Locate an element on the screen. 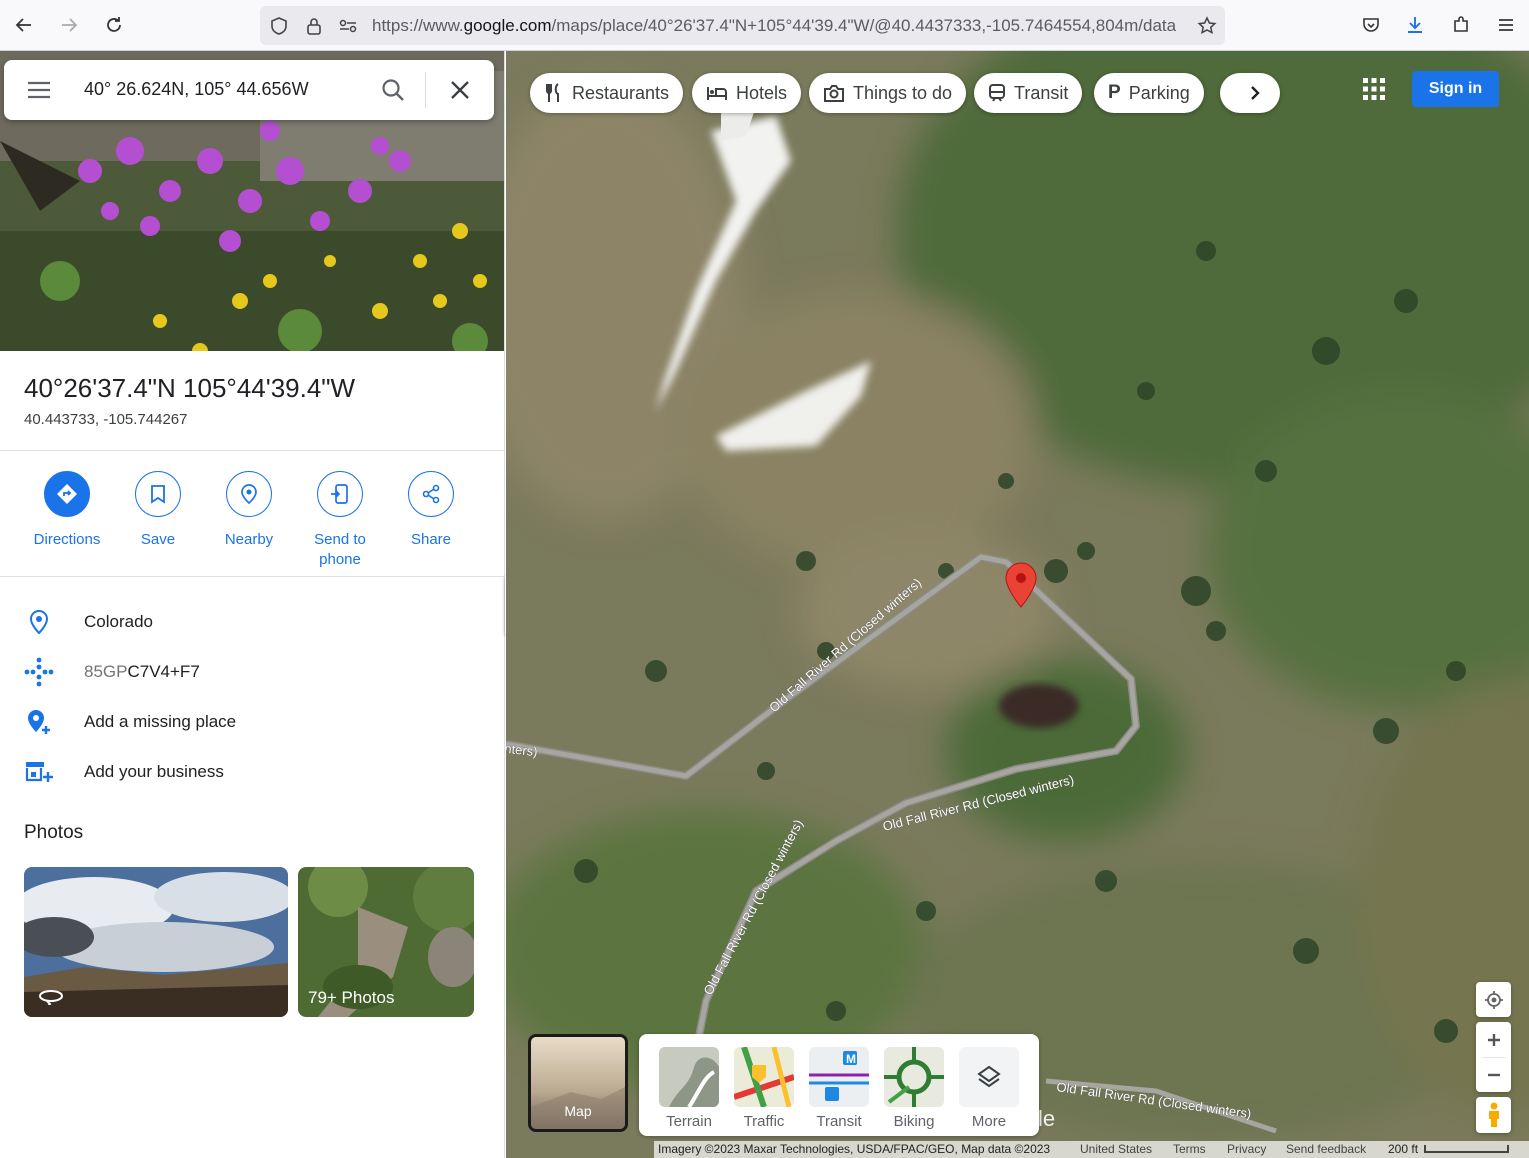  photos-heading: Photos is located at coordinates (54, 832).